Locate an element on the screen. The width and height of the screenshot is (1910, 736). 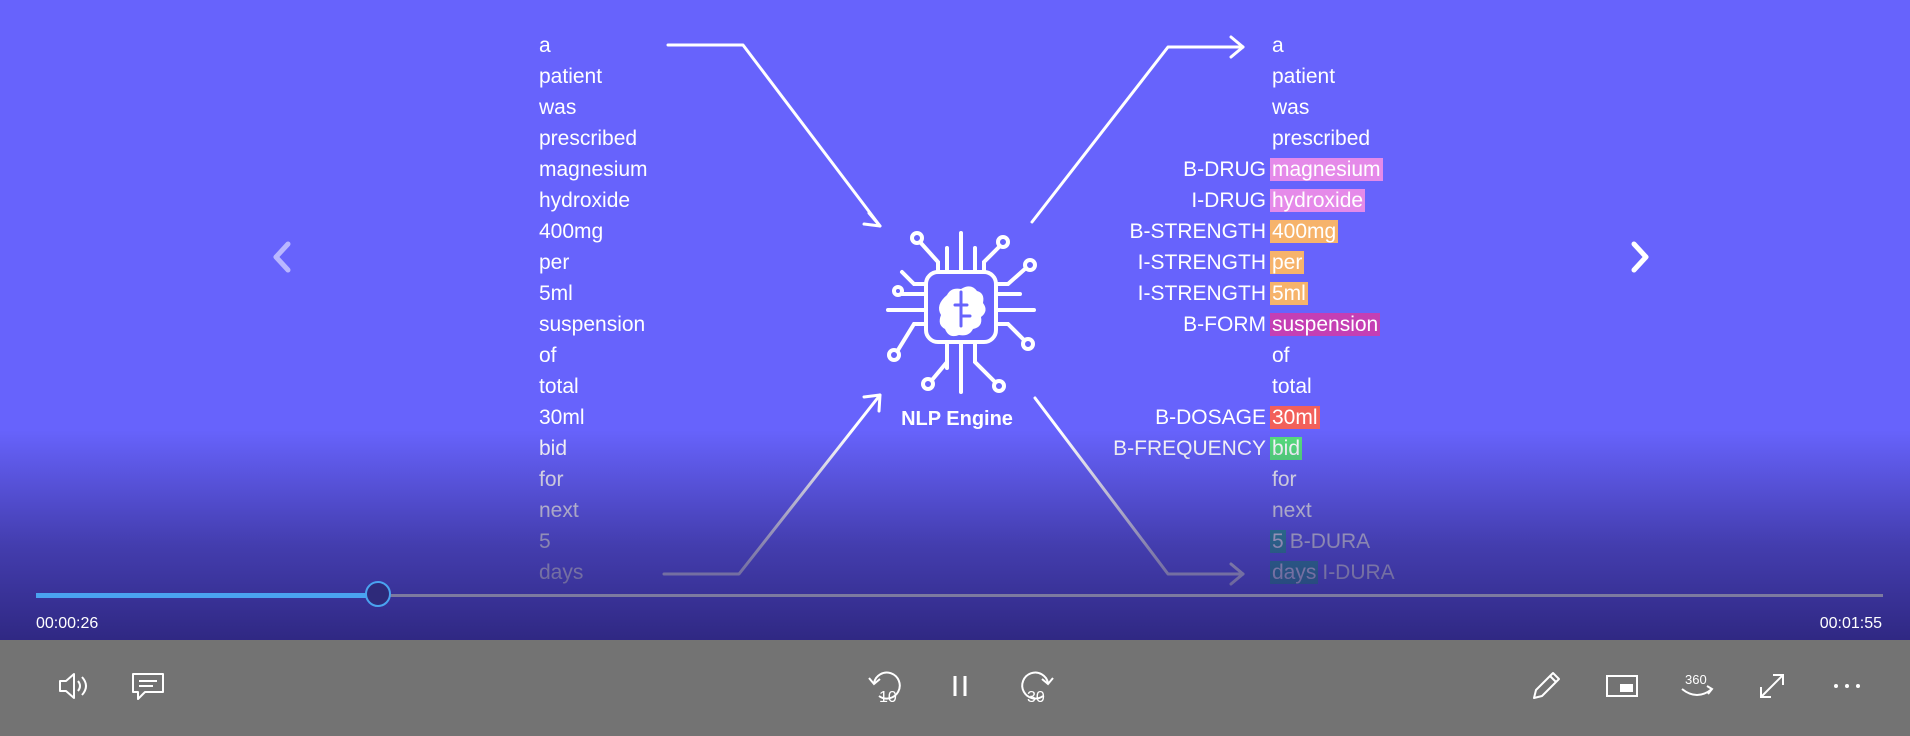
output-token: per is located at coordinates (1287, 262).